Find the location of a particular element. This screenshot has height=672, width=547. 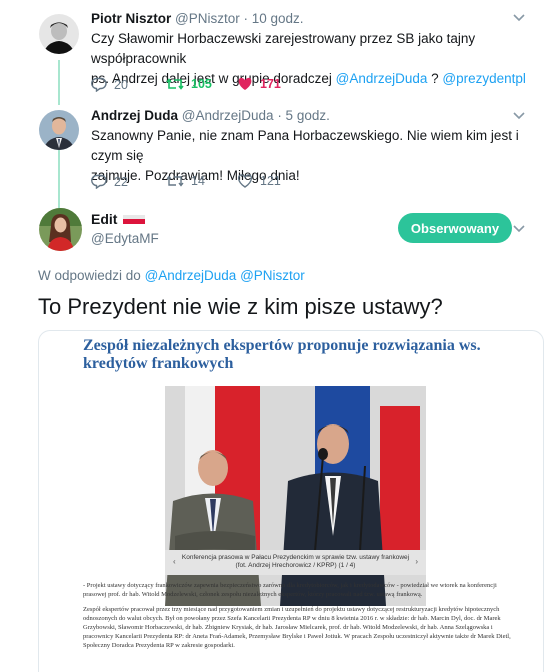

retweet-count: 14 is located at coordinates (198, 181).